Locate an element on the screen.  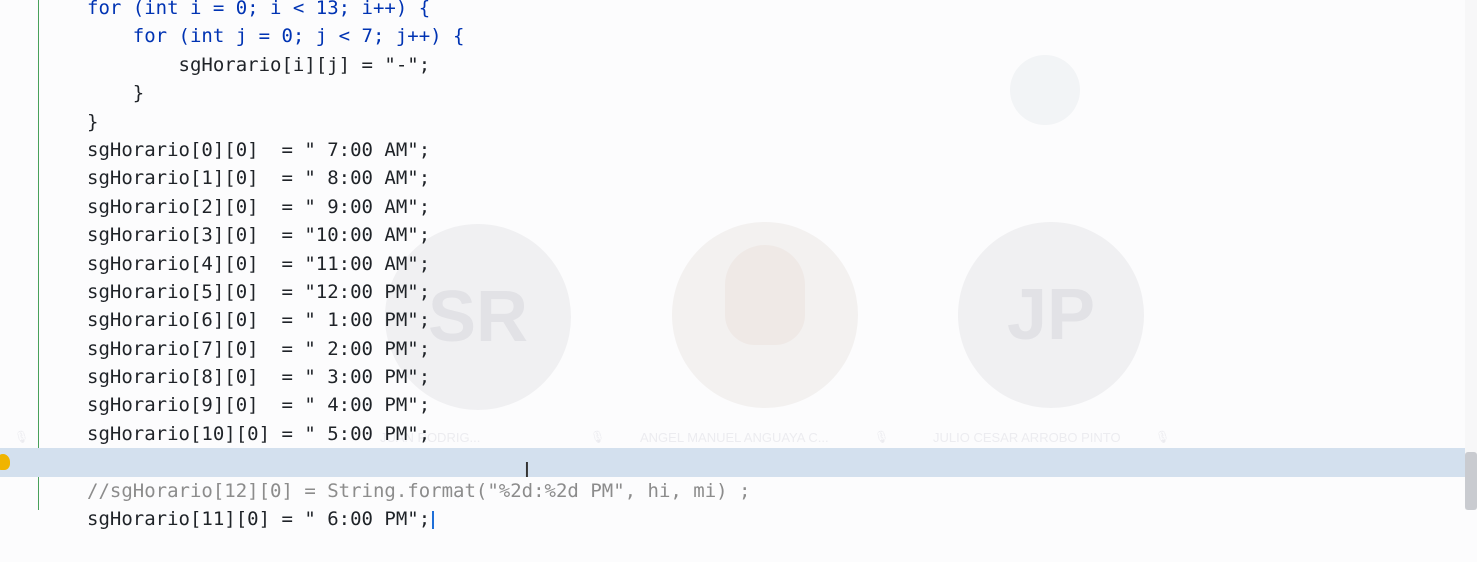
code-line: for (int j = 0; j < 7; j++) { is located at coordinates (738, 36).